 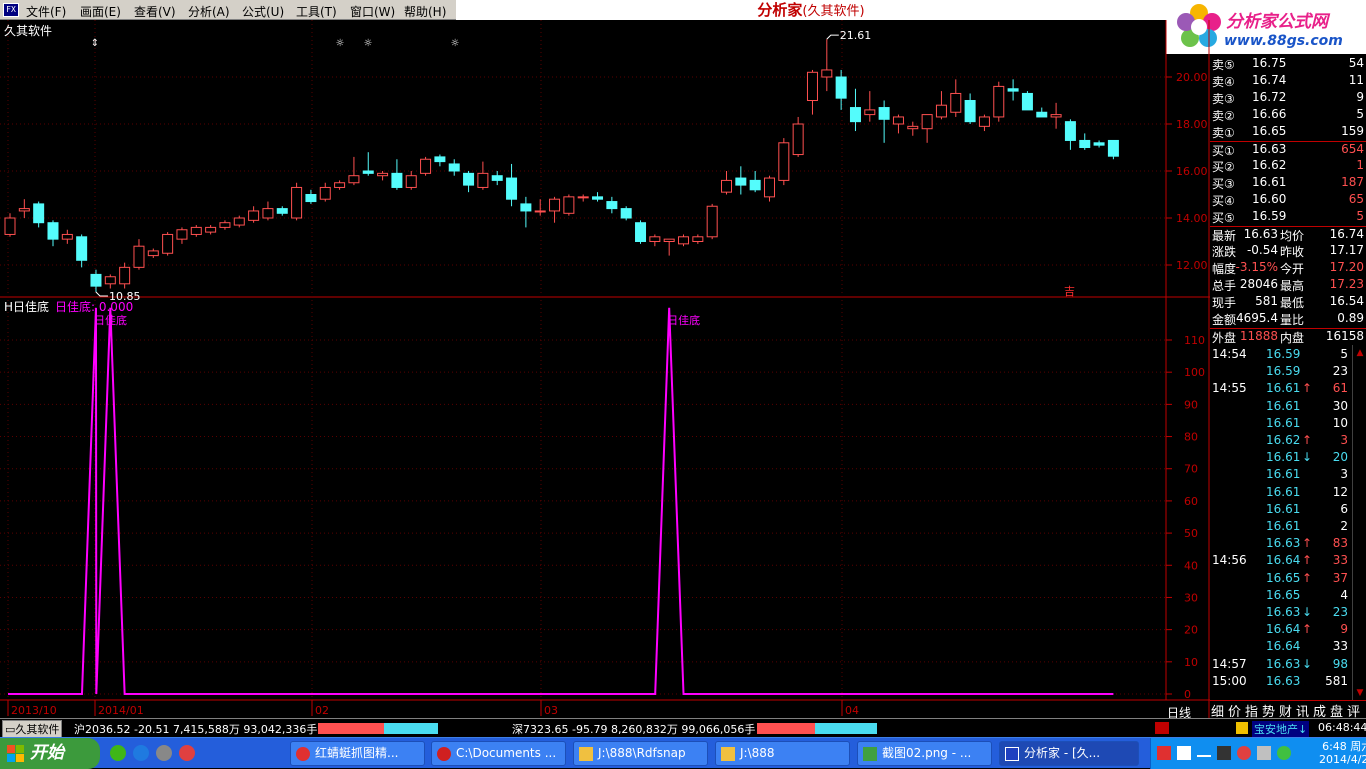 I want to click on tick-row: 16.63 ↑ 83, so click(x=1281, y=544).